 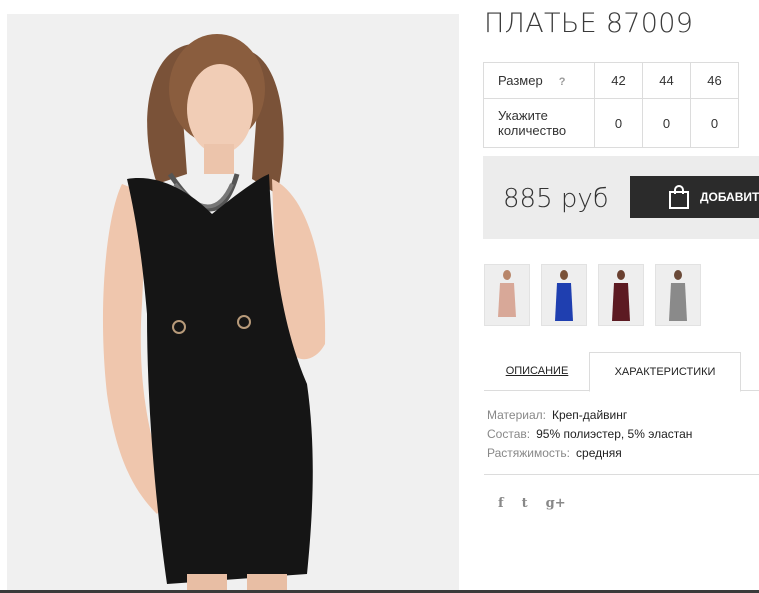 I want to click on quantity-label-line1: Укажите, so click(x=523, y=115).